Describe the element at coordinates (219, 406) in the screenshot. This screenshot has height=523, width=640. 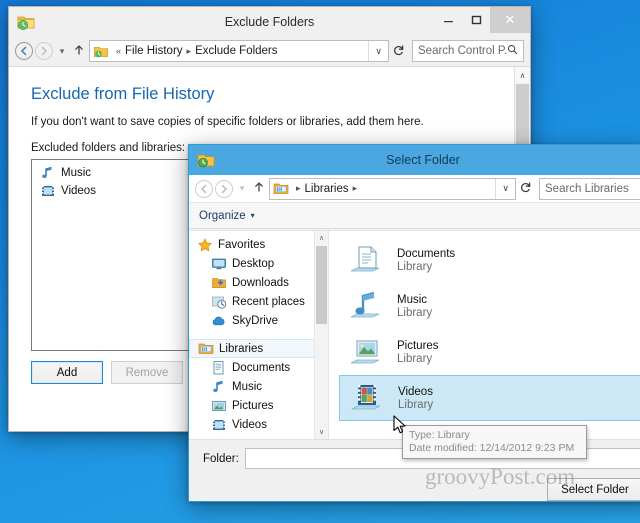
I see `pictures-icon` at that location.